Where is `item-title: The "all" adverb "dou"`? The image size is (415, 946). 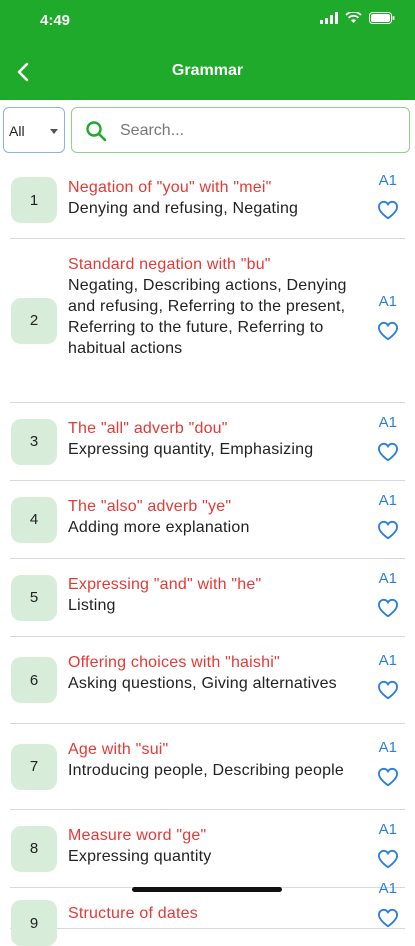
item-title: The "all" adverb "dou" is located at coordinates (148, 428).